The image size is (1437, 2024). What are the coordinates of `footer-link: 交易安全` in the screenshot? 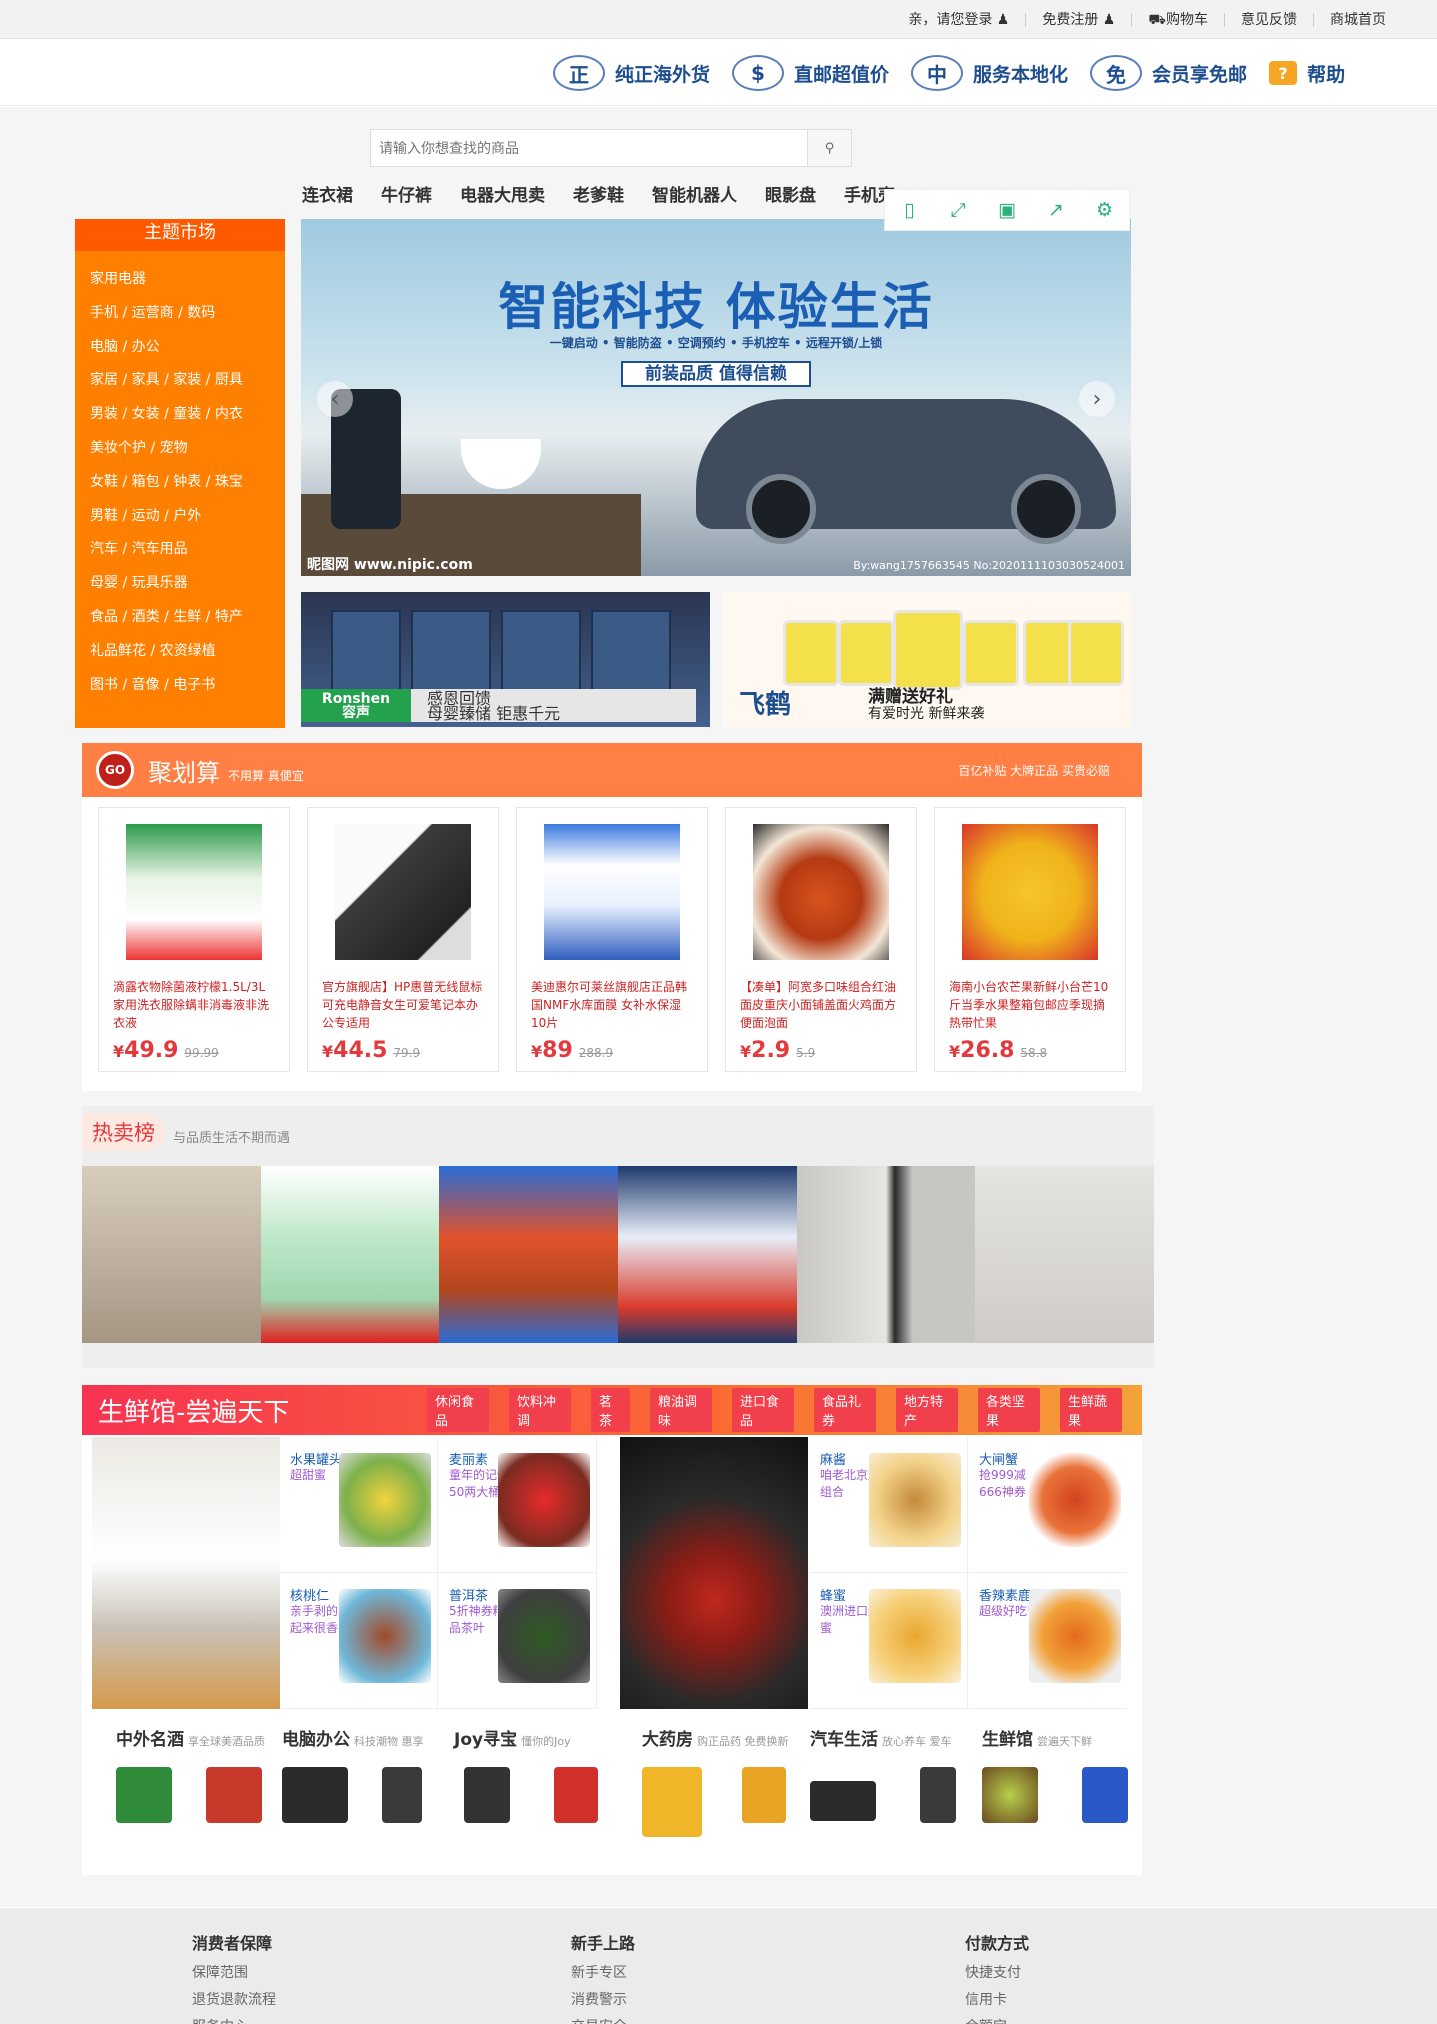 It's located at (603, 2019).